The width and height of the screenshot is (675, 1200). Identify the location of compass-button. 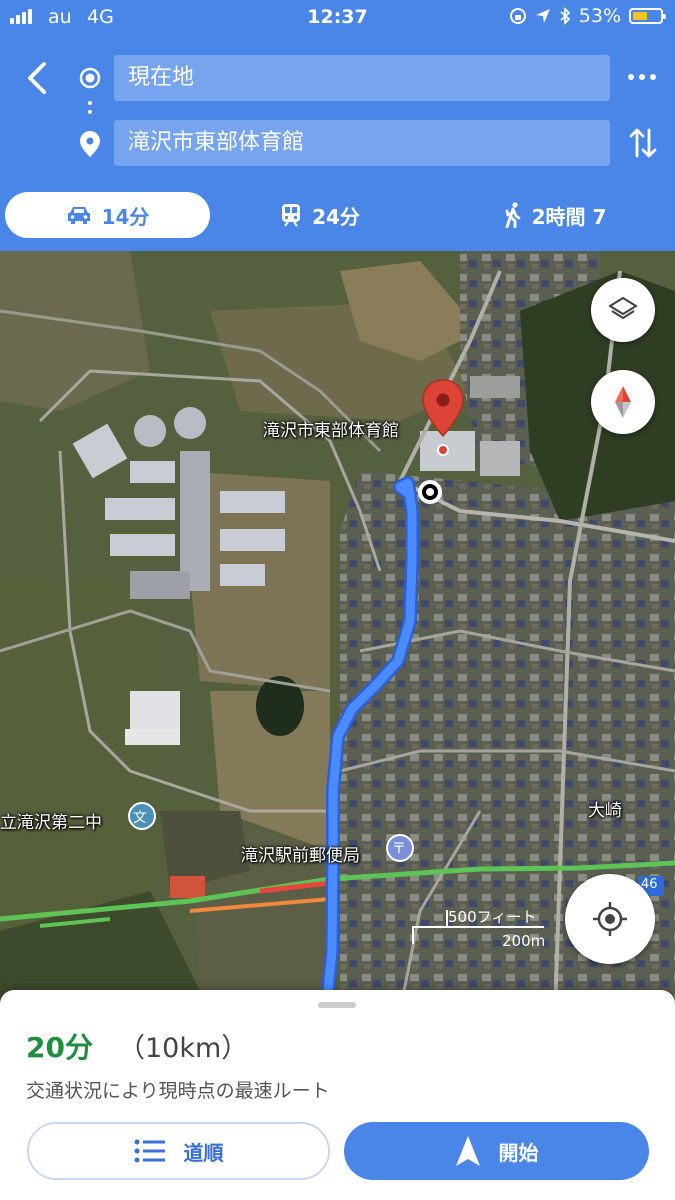
(623, 402).